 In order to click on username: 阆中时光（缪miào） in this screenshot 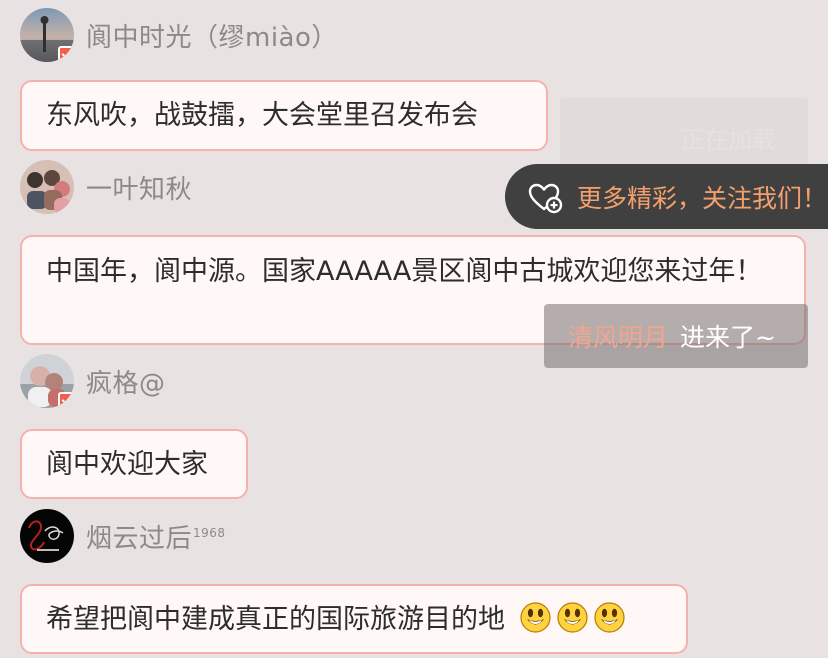, I will do `click(212, 35)`.